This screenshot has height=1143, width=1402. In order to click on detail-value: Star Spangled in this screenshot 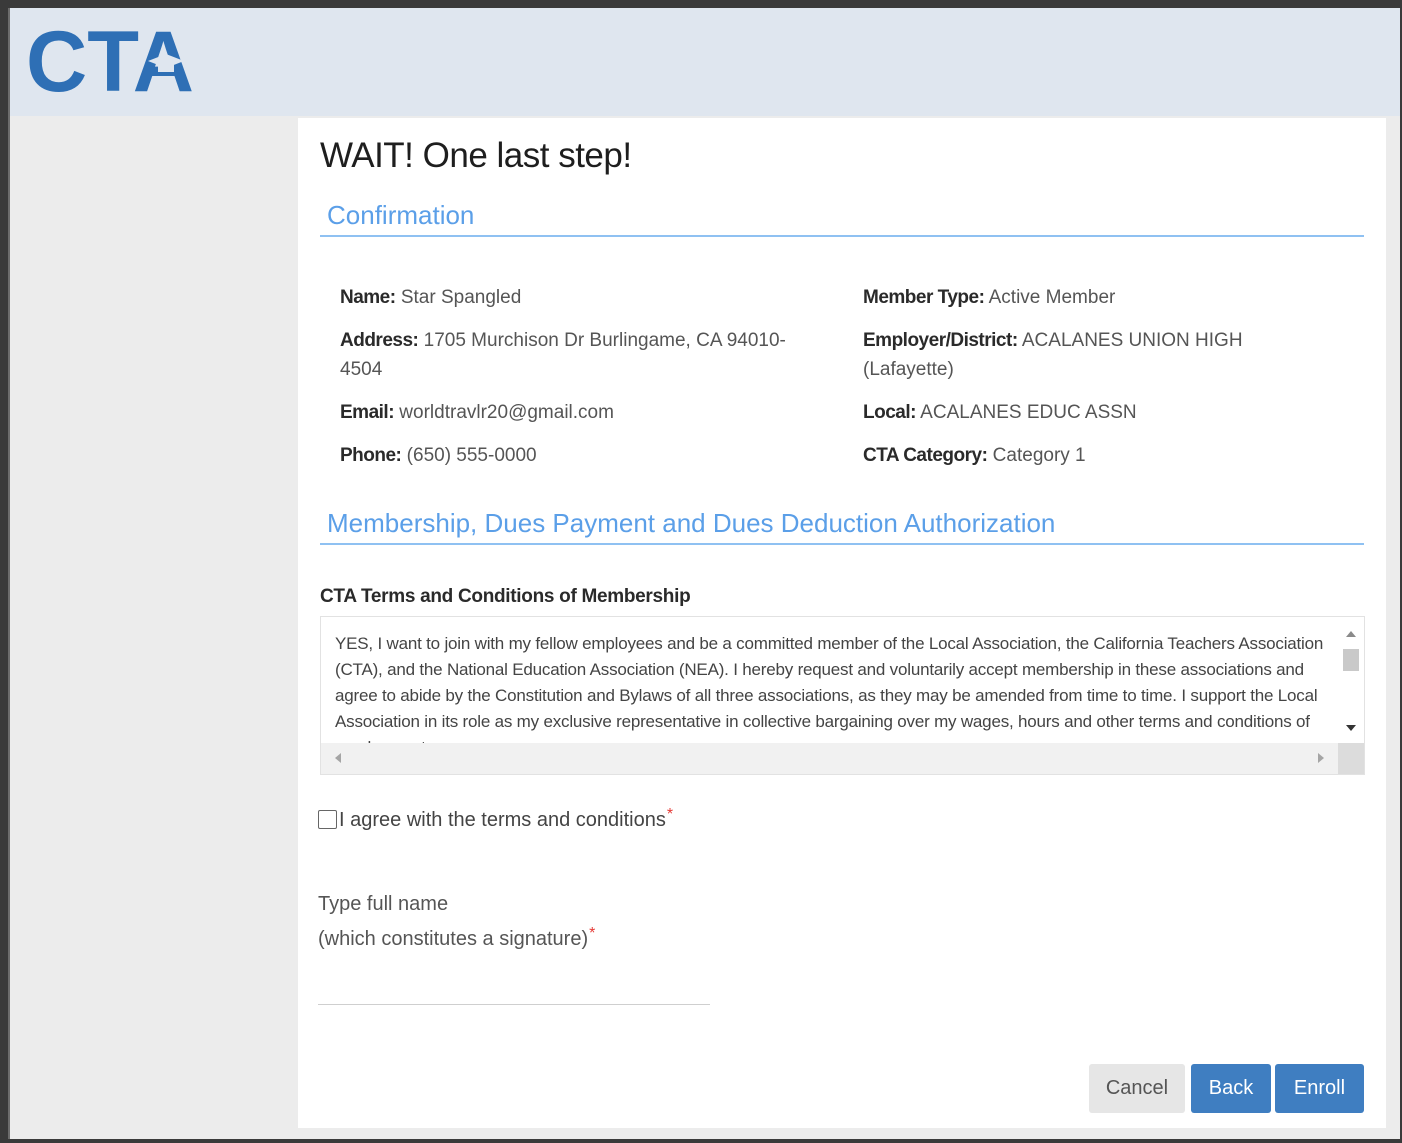, I will do `click(458, 297)`.